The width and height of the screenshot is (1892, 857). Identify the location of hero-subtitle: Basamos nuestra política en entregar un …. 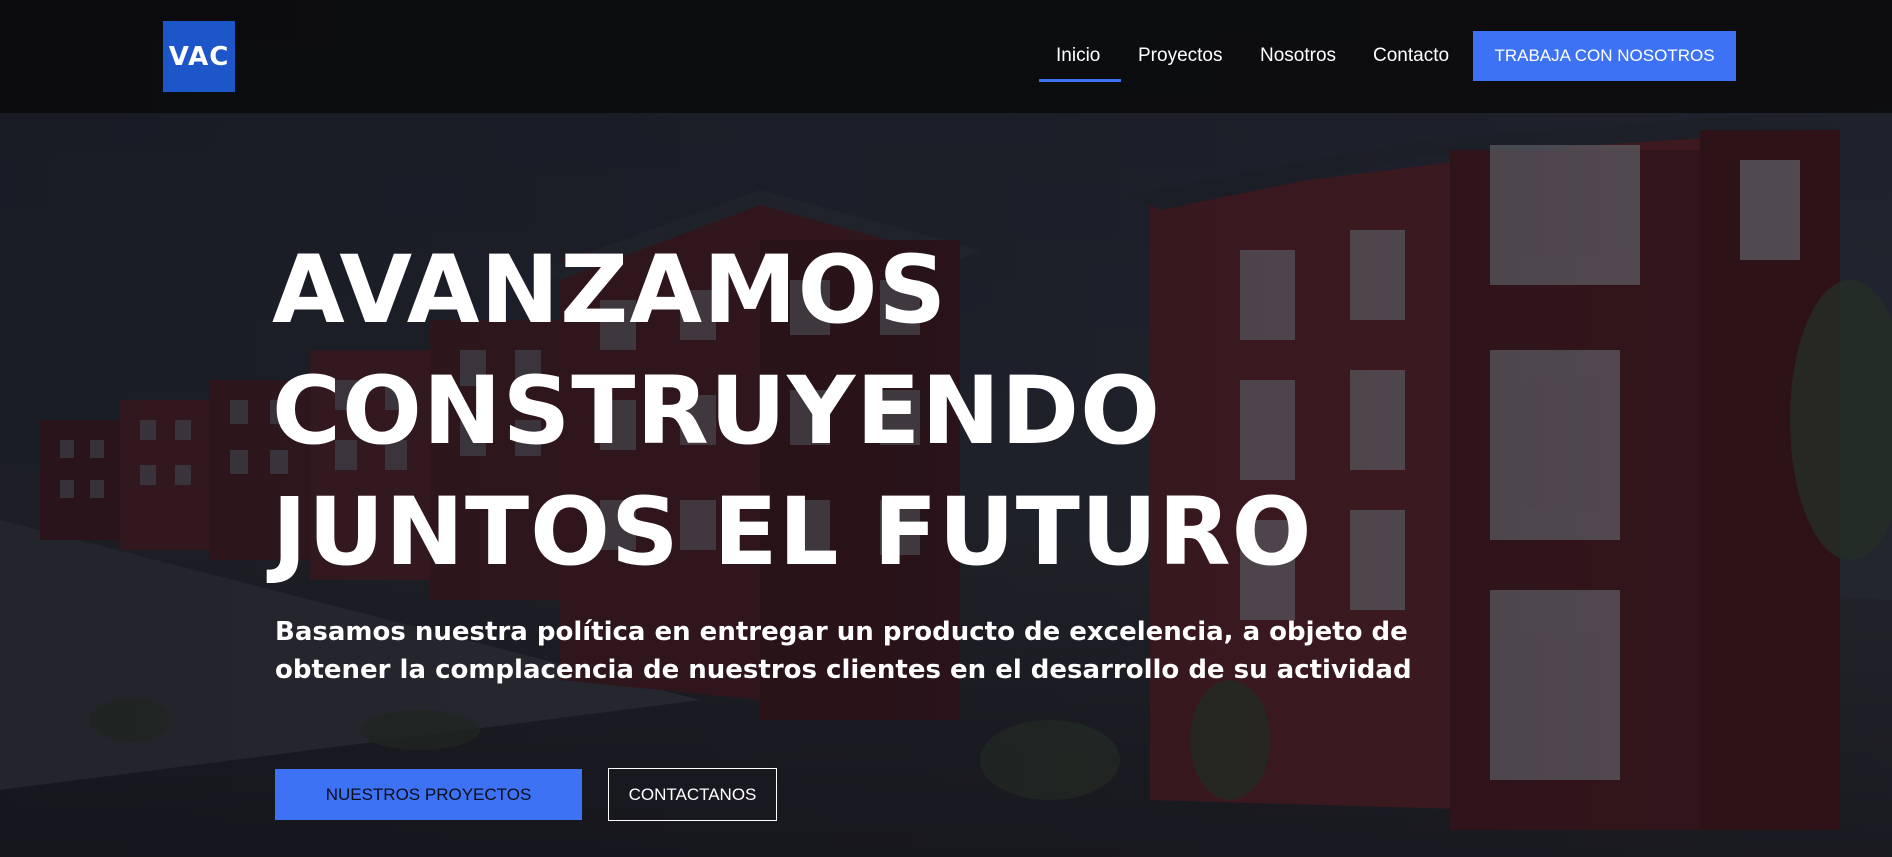
(850, 651).